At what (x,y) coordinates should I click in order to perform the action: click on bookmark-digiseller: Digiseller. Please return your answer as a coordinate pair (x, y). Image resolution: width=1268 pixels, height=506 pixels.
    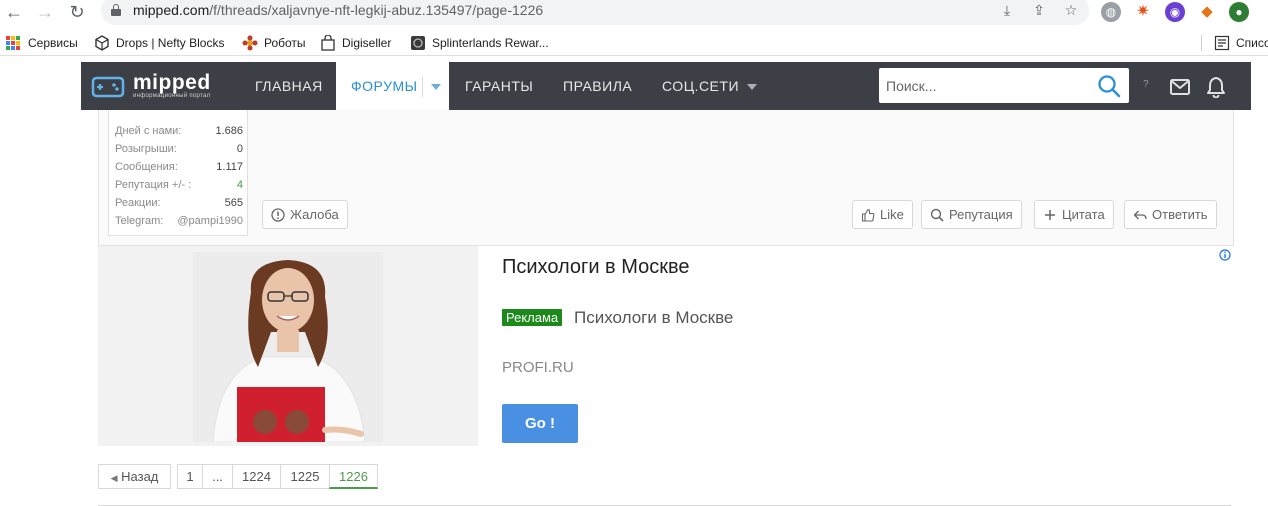
    Looking at the image, I should click on (355, 43).